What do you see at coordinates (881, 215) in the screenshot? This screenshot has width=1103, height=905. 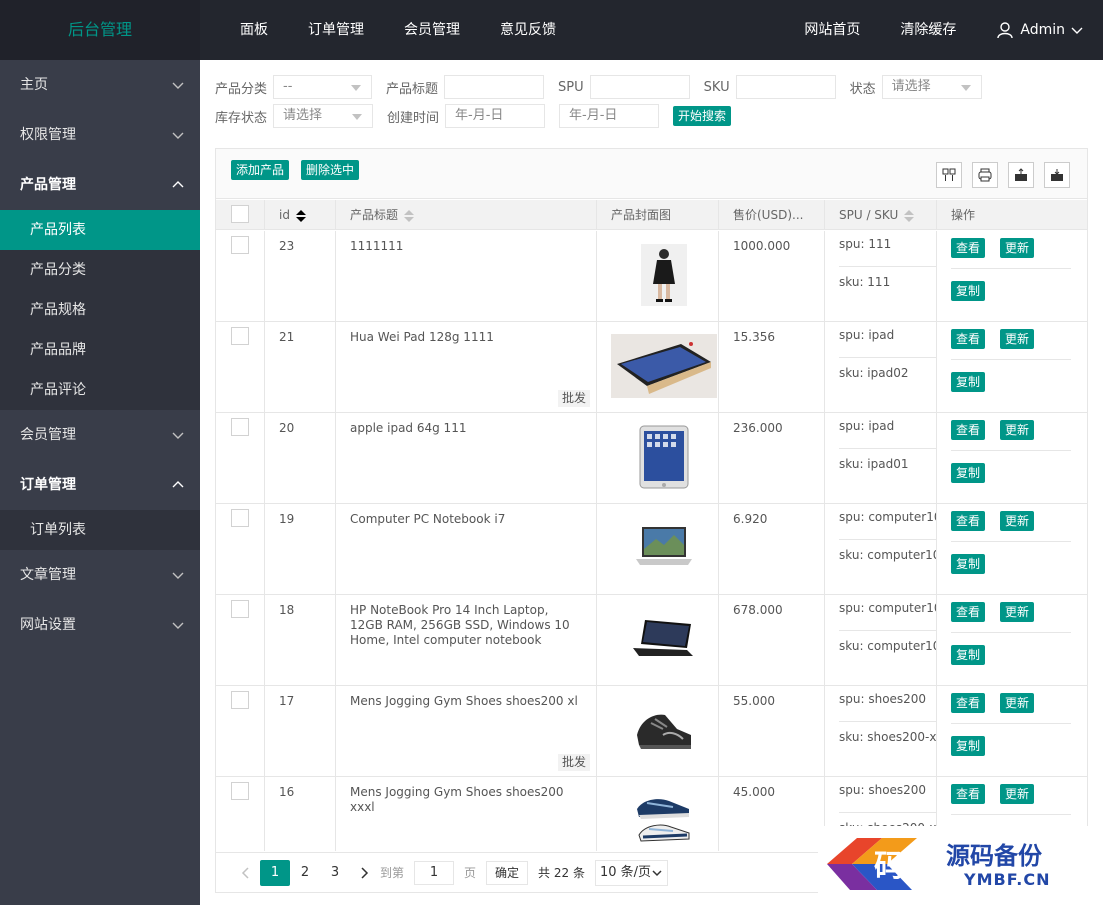 I see `header-spu-sku: SPU / SKU` at bounding box center [881, 215].